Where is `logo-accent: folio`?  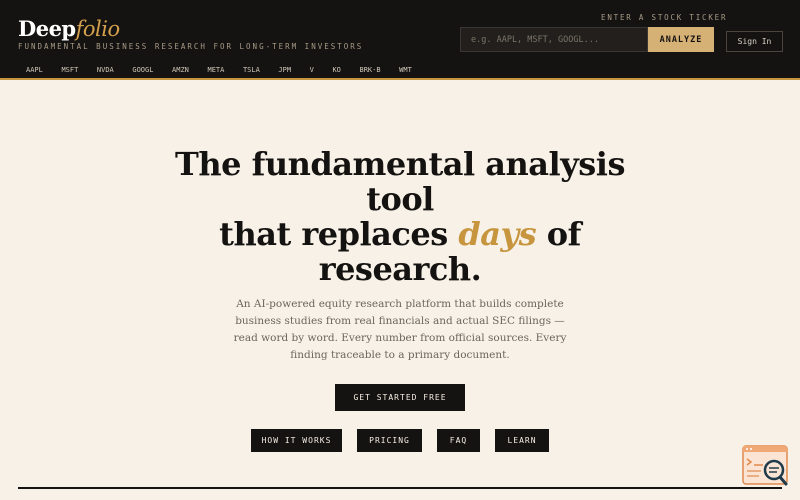
logo-accent: folio is located at coordinates (98, 29).